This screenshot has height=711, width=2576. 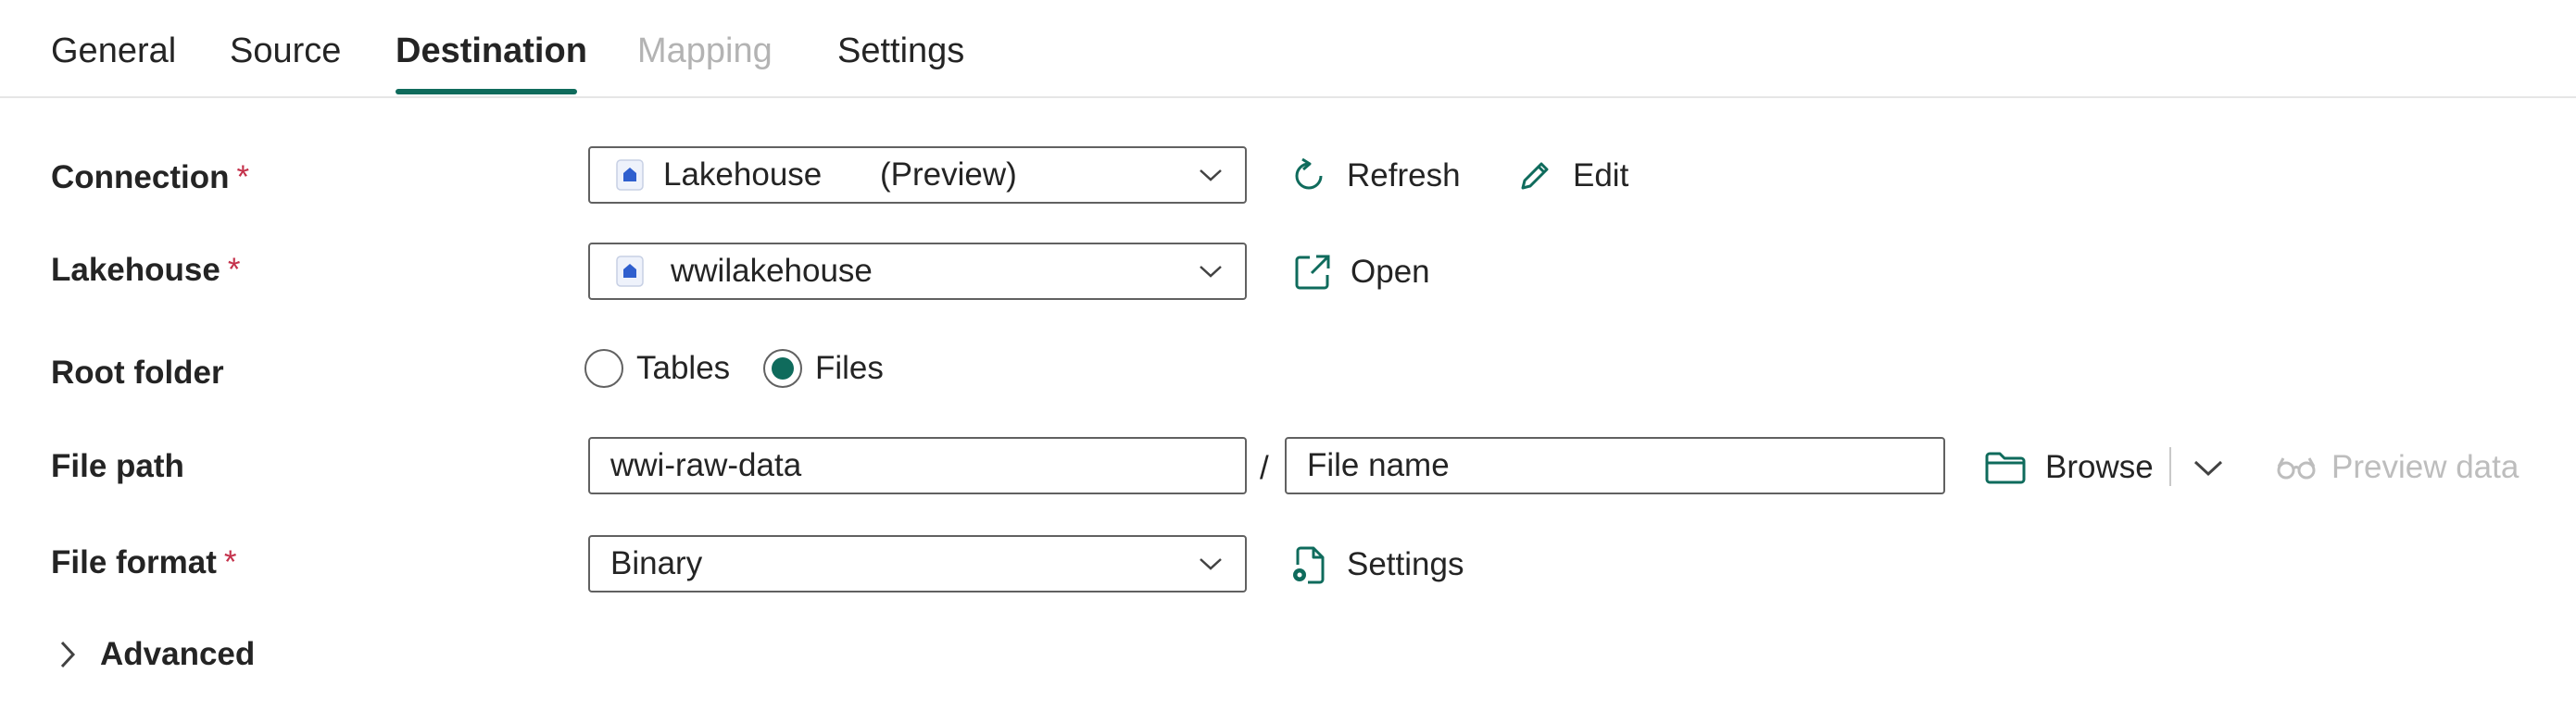 I want to click on tab-general: General, so click(x=113, y=51).